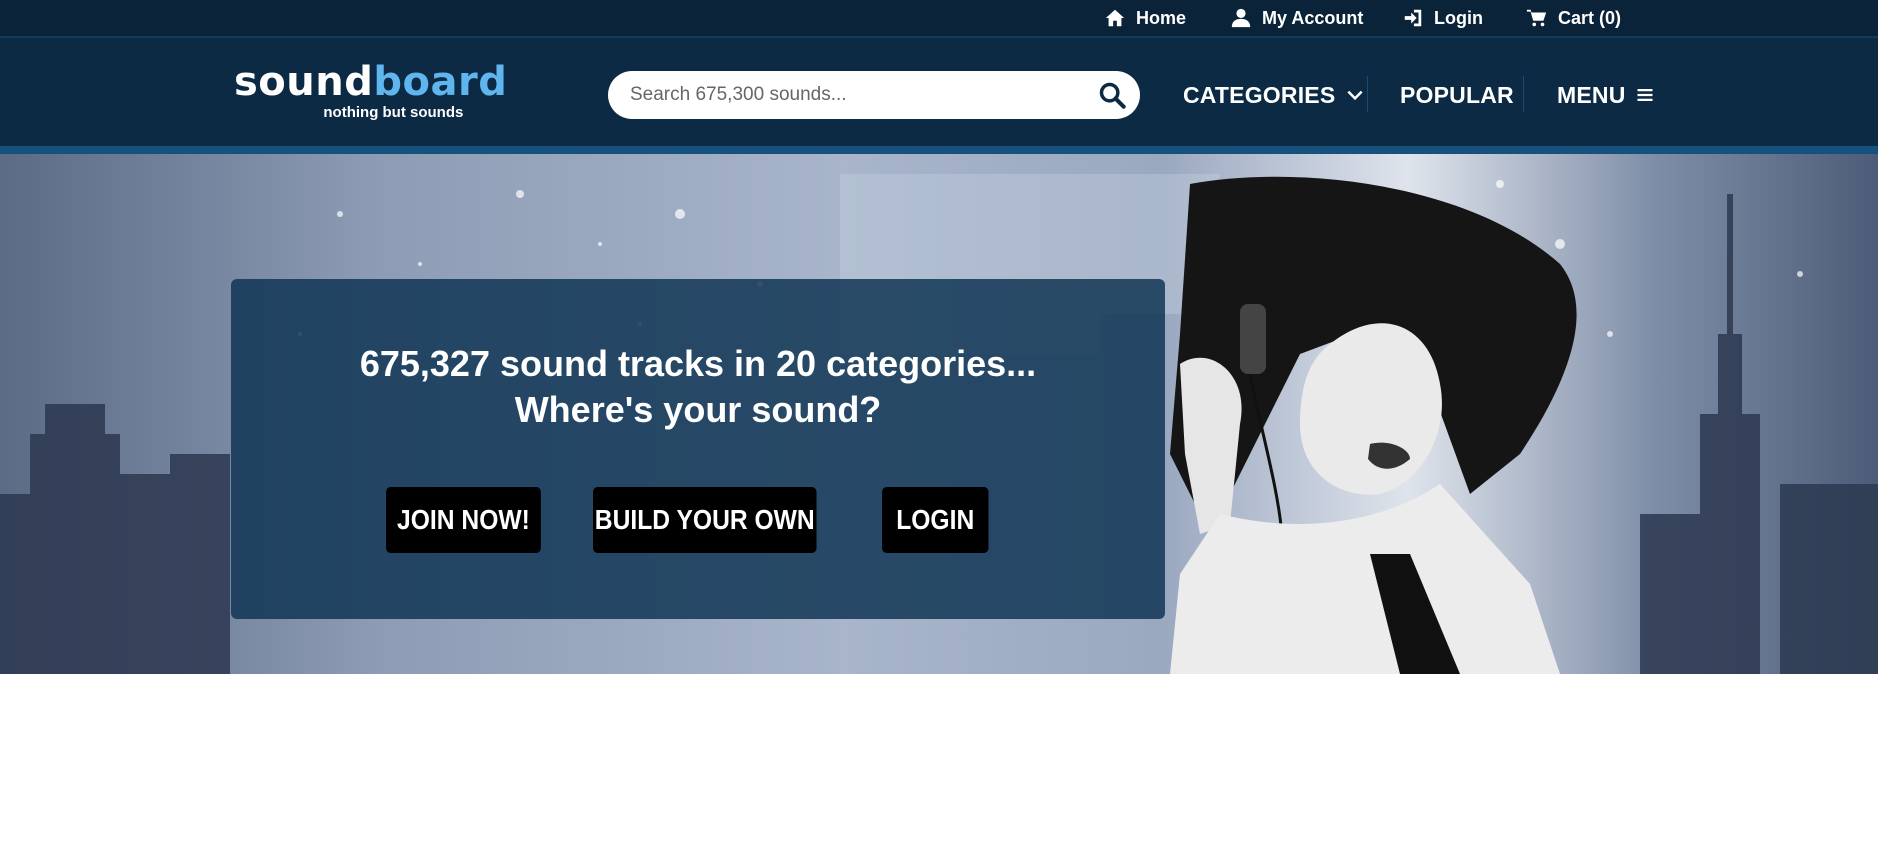 The image size is (1878, 848). I want to click on hamburger-icon, so click(1645, 95).